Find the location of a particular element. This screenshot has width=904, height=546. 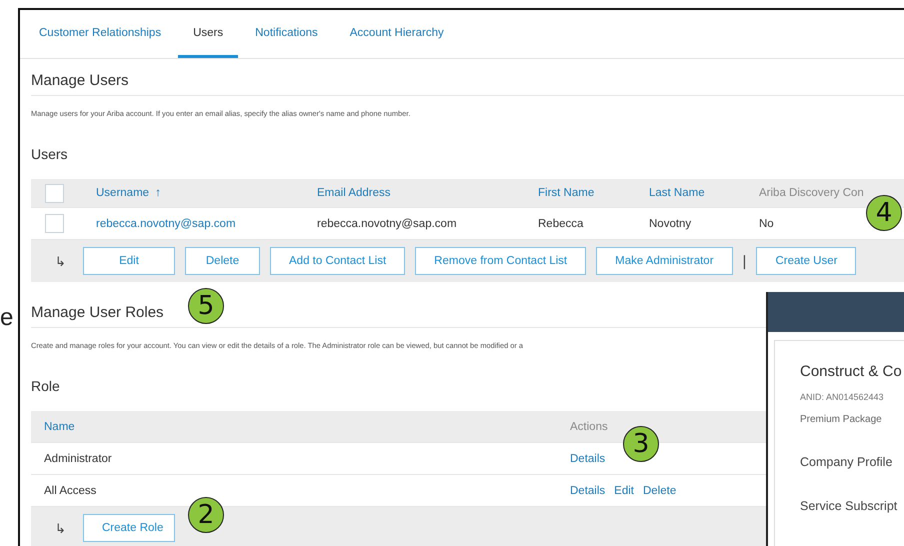

slide-text-fragment: e is located at coordinates (7, 318).